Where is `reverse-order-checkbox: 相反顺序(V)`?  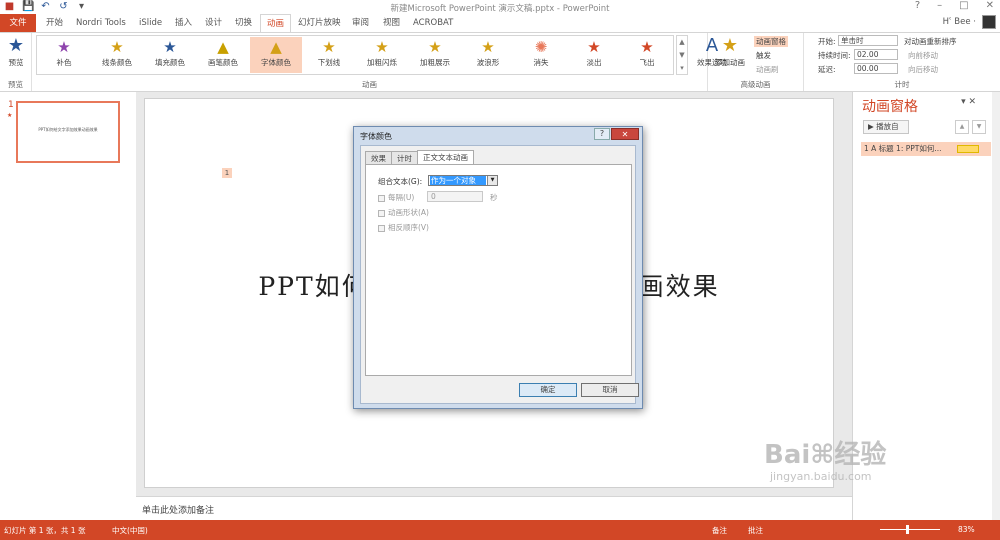
reverse-order-checkbox: 相反顺序(V) is located at coordinates (403, 227).